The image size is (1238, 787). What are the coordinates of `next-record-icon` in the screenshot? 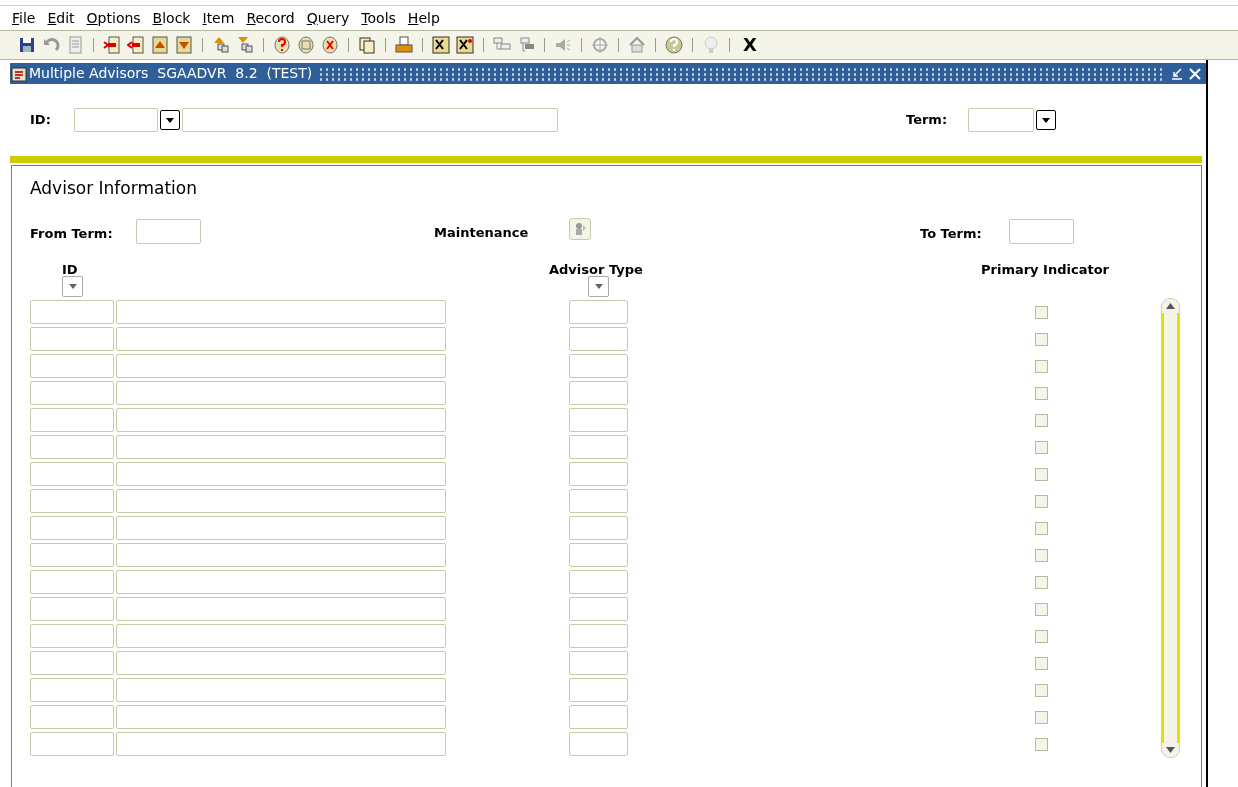 It's located at (184, 45).